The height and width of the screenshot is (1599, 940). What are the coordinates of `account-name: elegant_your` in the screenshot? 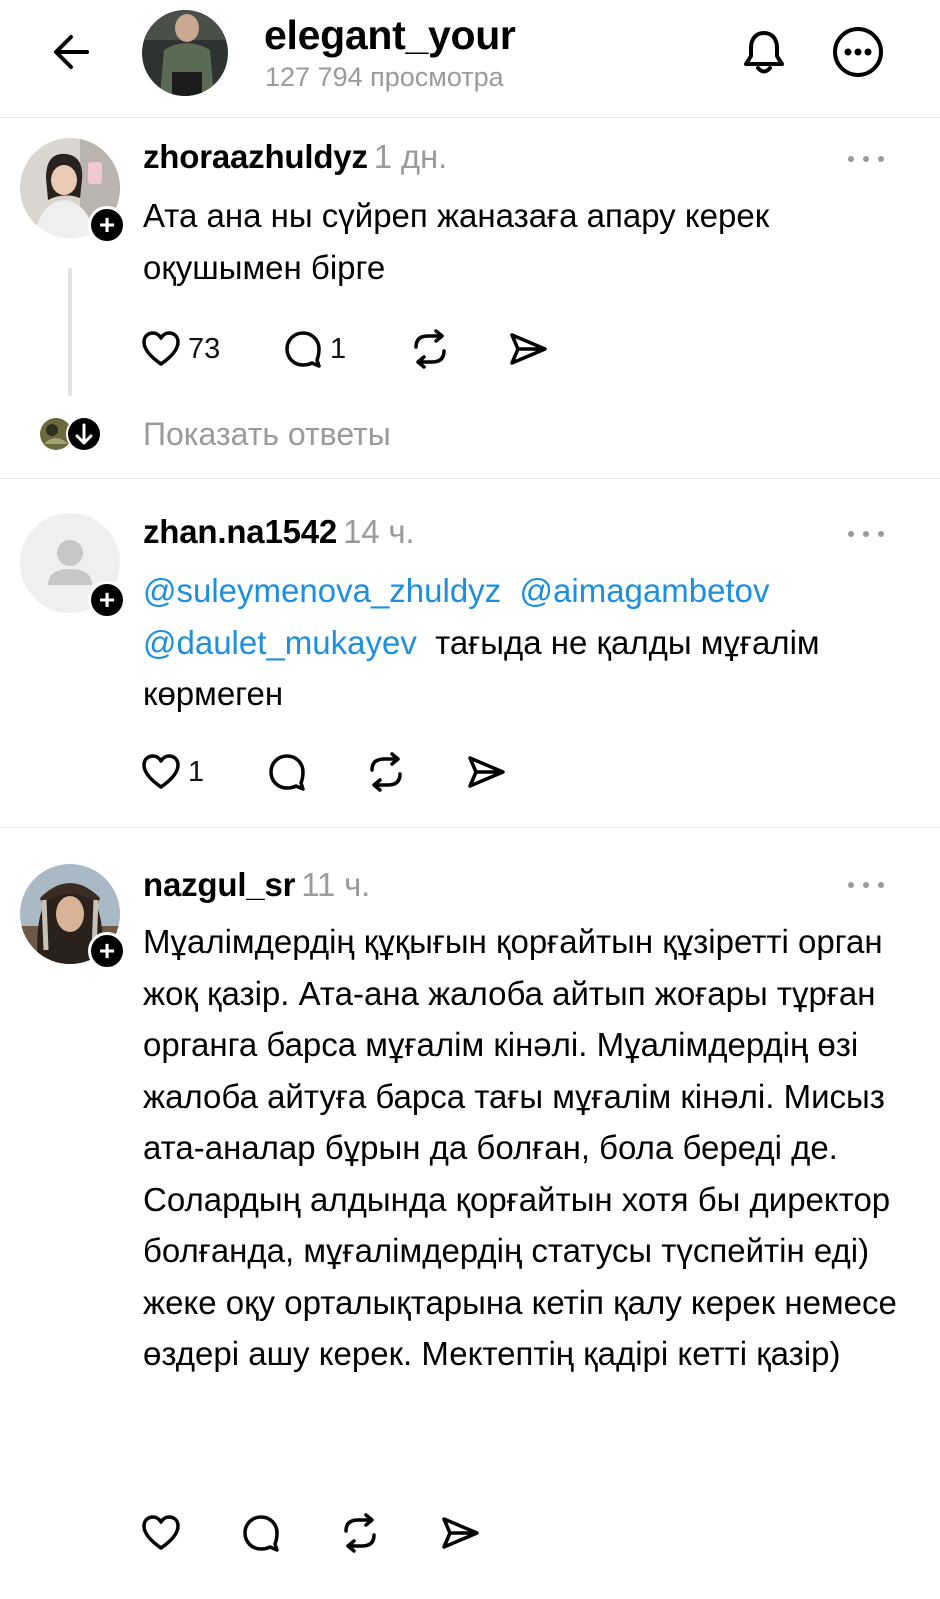 It's located at (390, 35).